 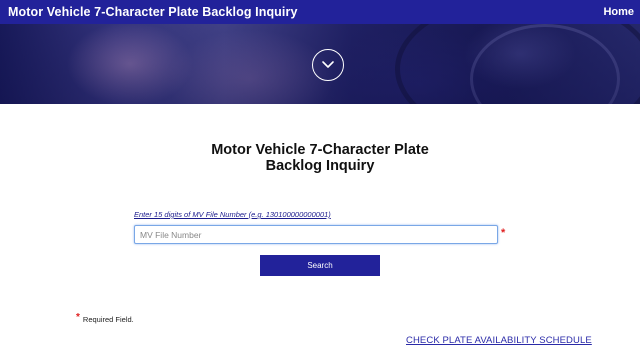 I want to click on search-button: Search, so click(x=320, y=265).